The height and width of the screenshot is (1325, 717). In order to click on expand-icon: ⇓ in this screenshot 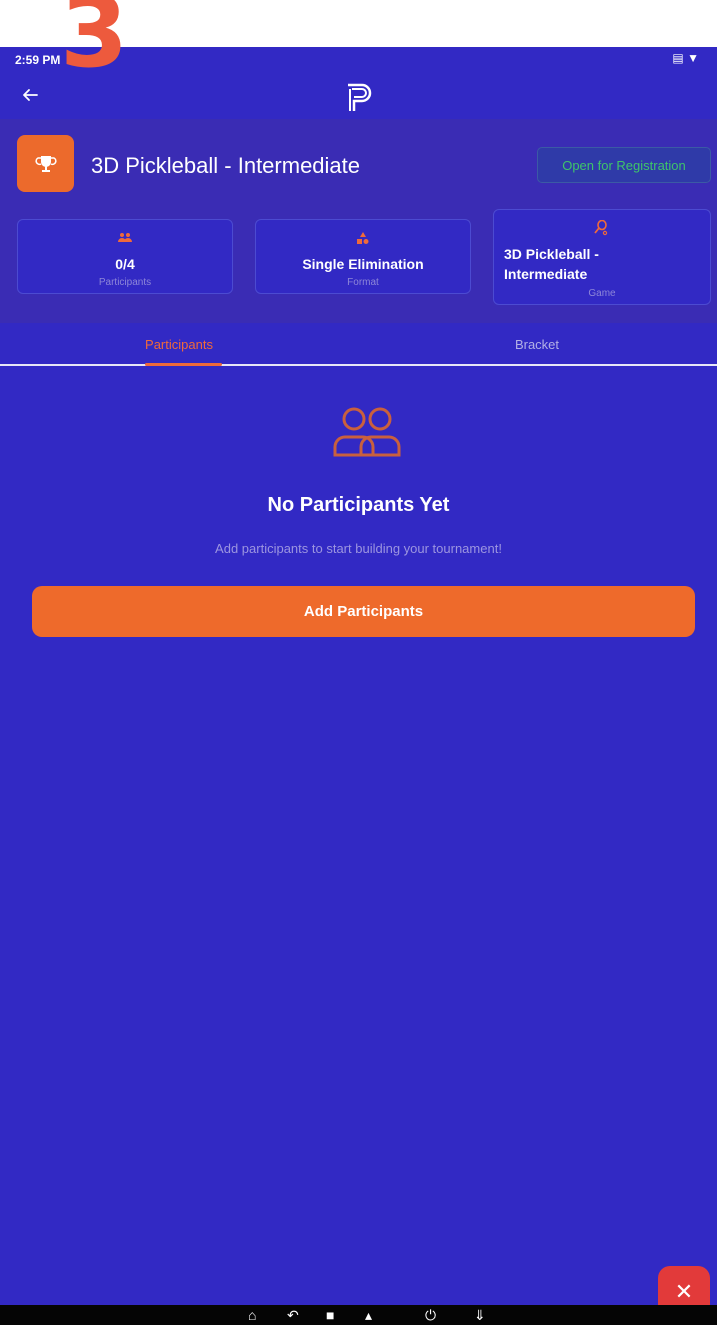, I will do `click(480, 1315)`.